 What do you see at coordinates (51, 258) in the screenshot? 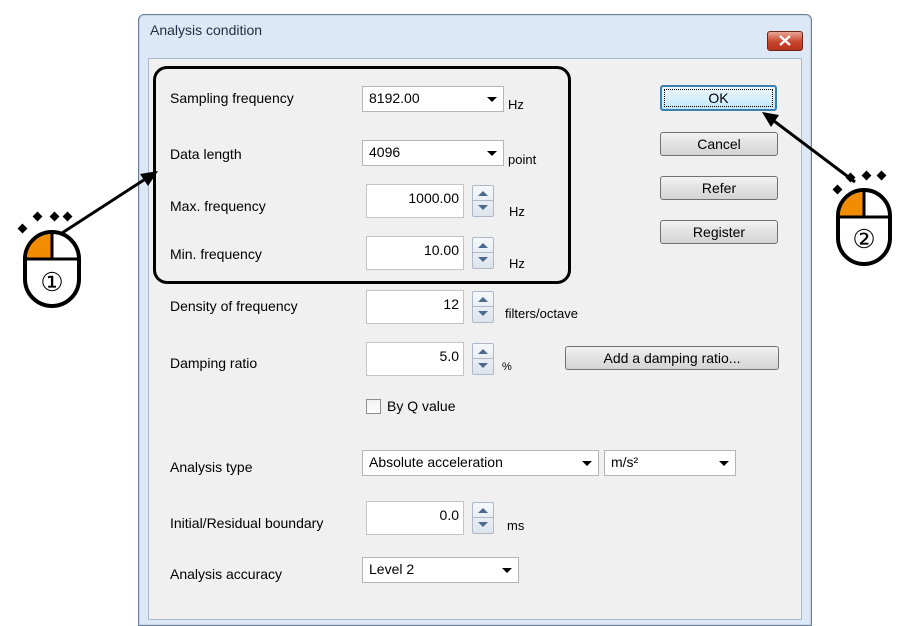
I see `mouse-left-click-icon: ①` at bounding box center [51, 258].